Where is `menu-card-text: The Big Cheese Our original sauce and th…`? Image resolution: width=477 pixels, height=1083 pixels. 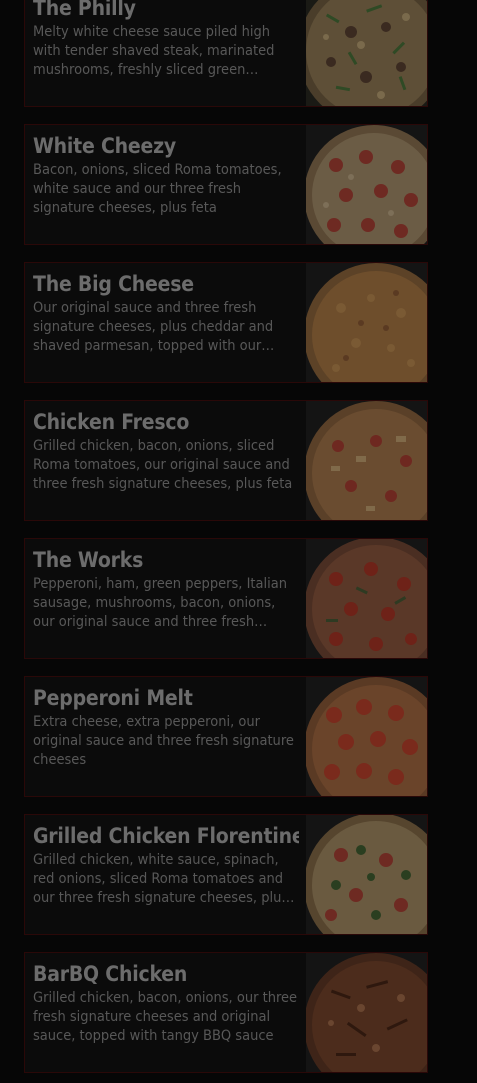 menu-card-text: The Big Cheese Our original sauce and th… is located at coordinates (166, 309).